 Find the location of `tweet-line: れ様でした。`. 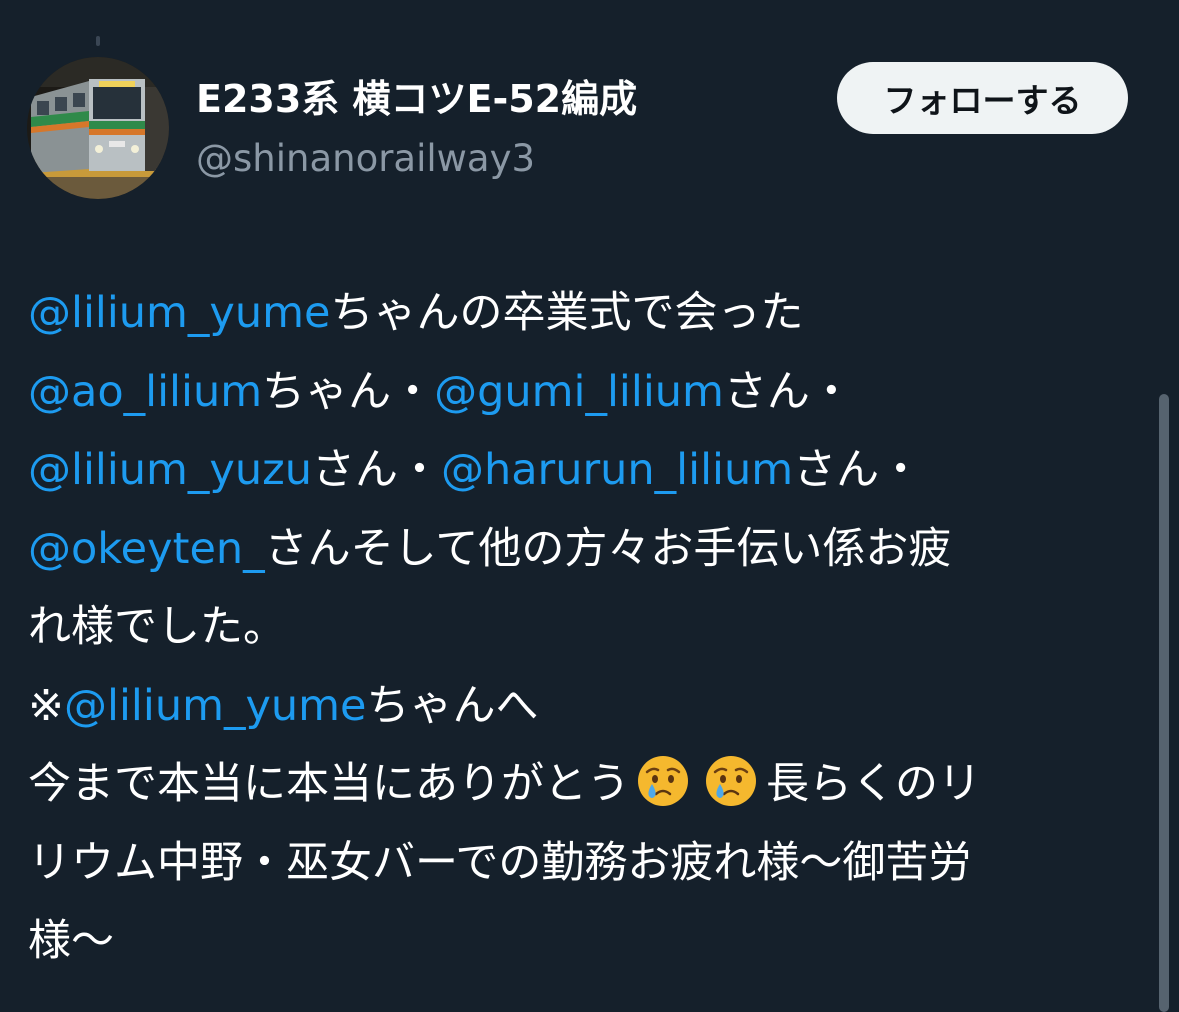

tweet-line: れ様でした。 is located at coordinates (583, 627).